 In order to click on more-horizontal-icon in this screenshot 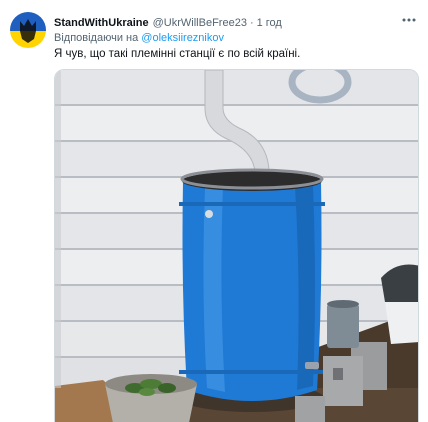, I will do `click(409, 20)`.